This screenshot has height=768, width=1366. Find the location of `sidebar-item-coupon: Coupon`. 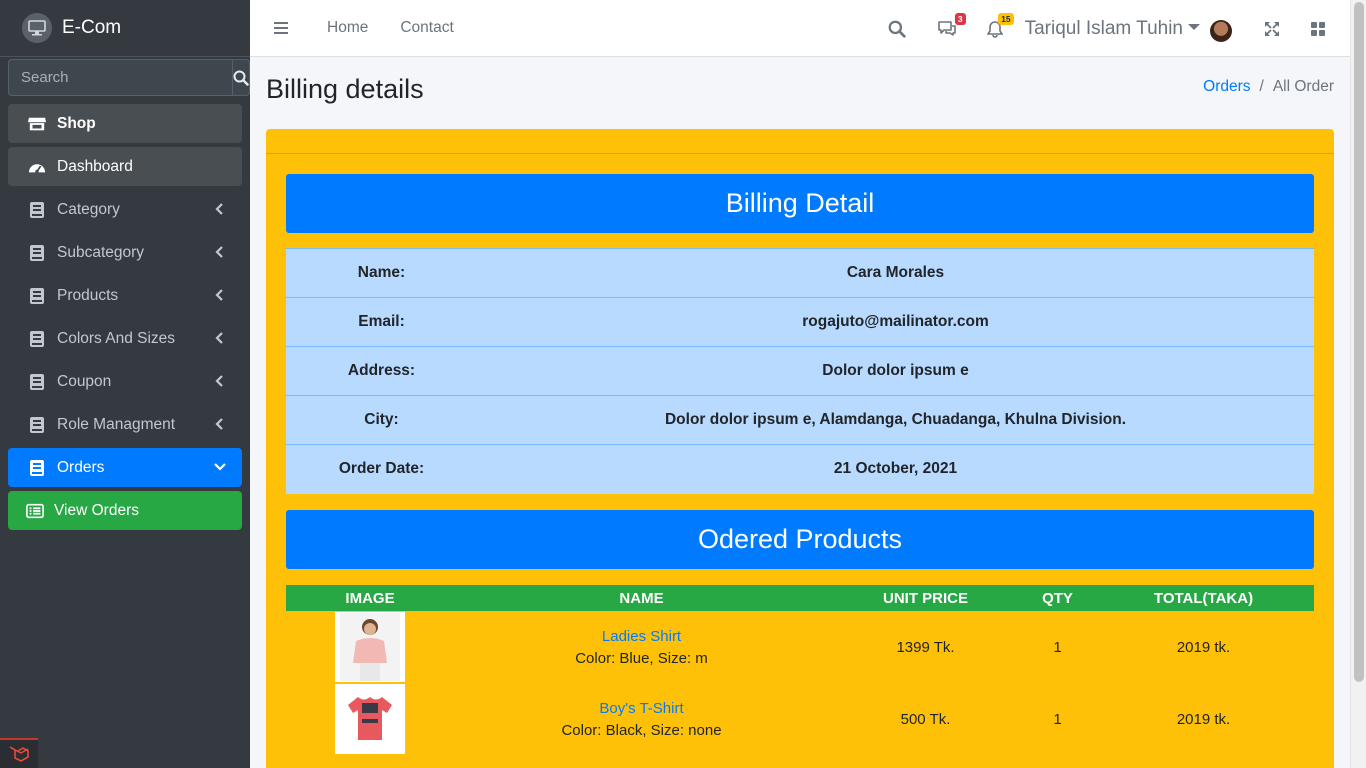

sidebar-item-coupon: Coupon is located at coordinates (125, 381).